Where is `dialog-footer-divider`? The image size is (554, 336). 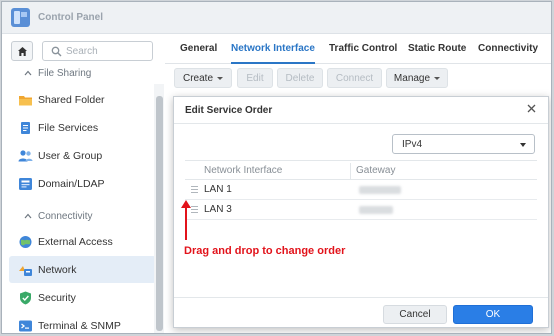 dialog-footer-divider is located at coordinates (361, 297).